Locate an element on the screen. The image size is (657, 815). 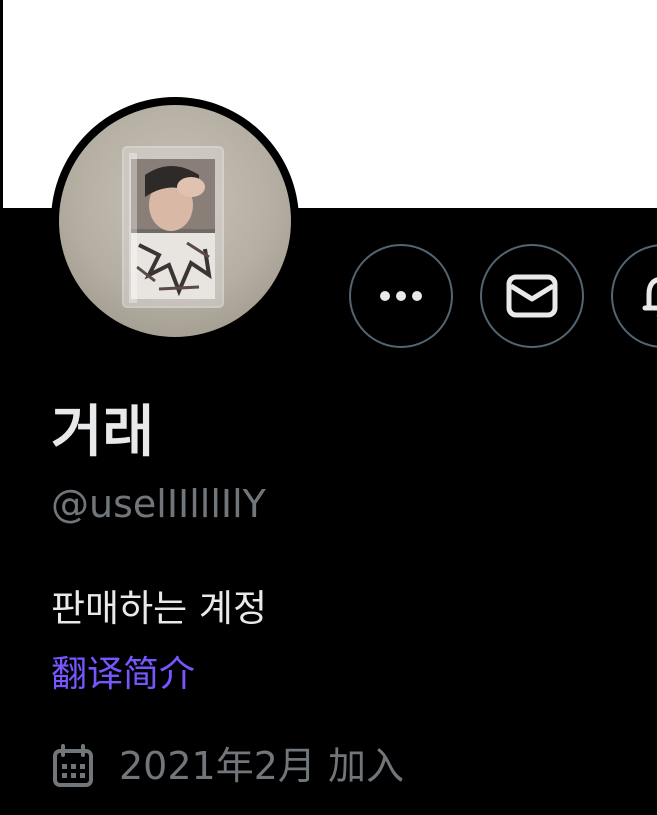
display-name: 거래 is located at coordinates (103, 432).